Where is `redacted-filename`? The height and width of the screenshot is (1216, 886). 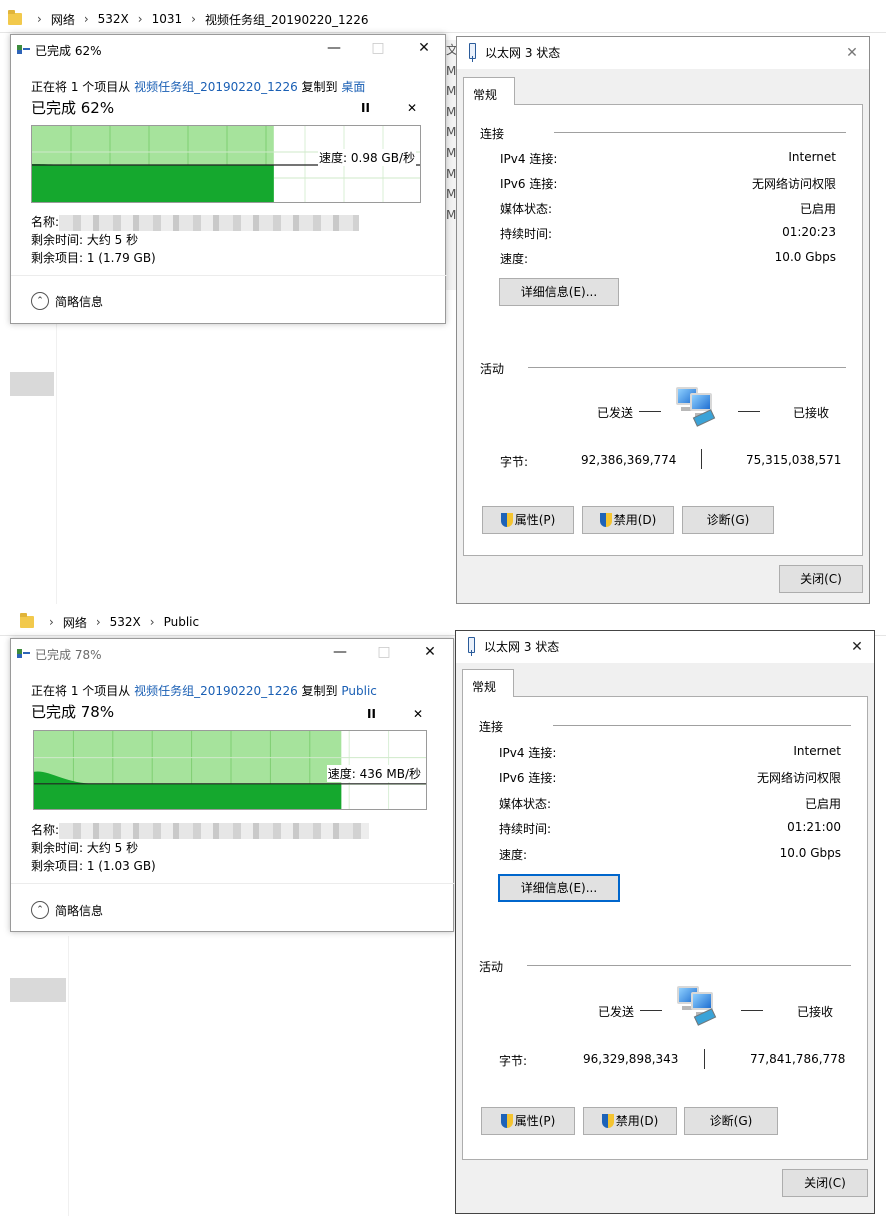
redacted-filename is located at coordinates (214, 830).